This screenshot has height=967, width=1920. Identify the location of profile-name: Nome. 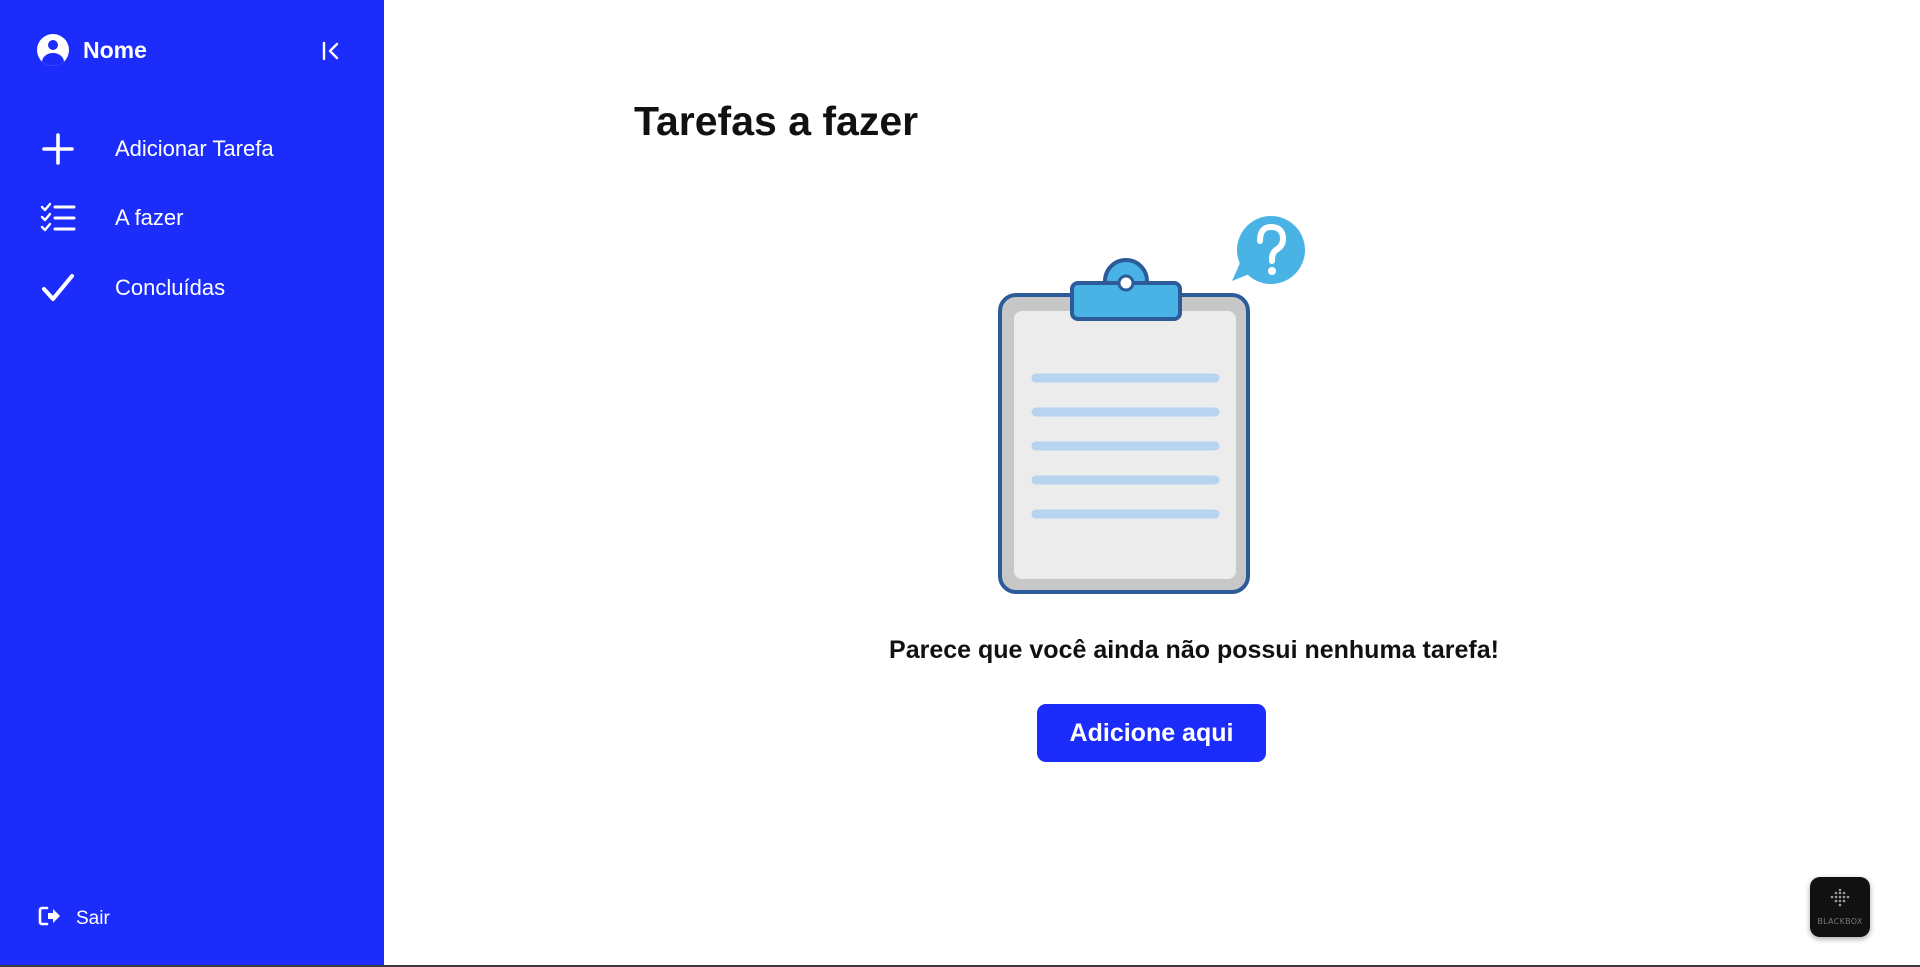
(115, 49).